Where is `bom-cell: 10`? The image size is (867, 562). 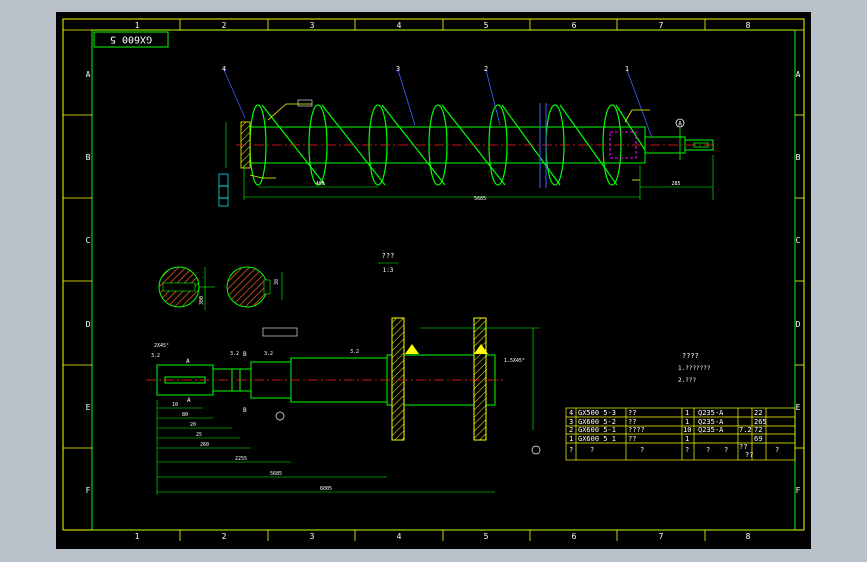 bom-cell: 10 is located at coordinates (687, 430).